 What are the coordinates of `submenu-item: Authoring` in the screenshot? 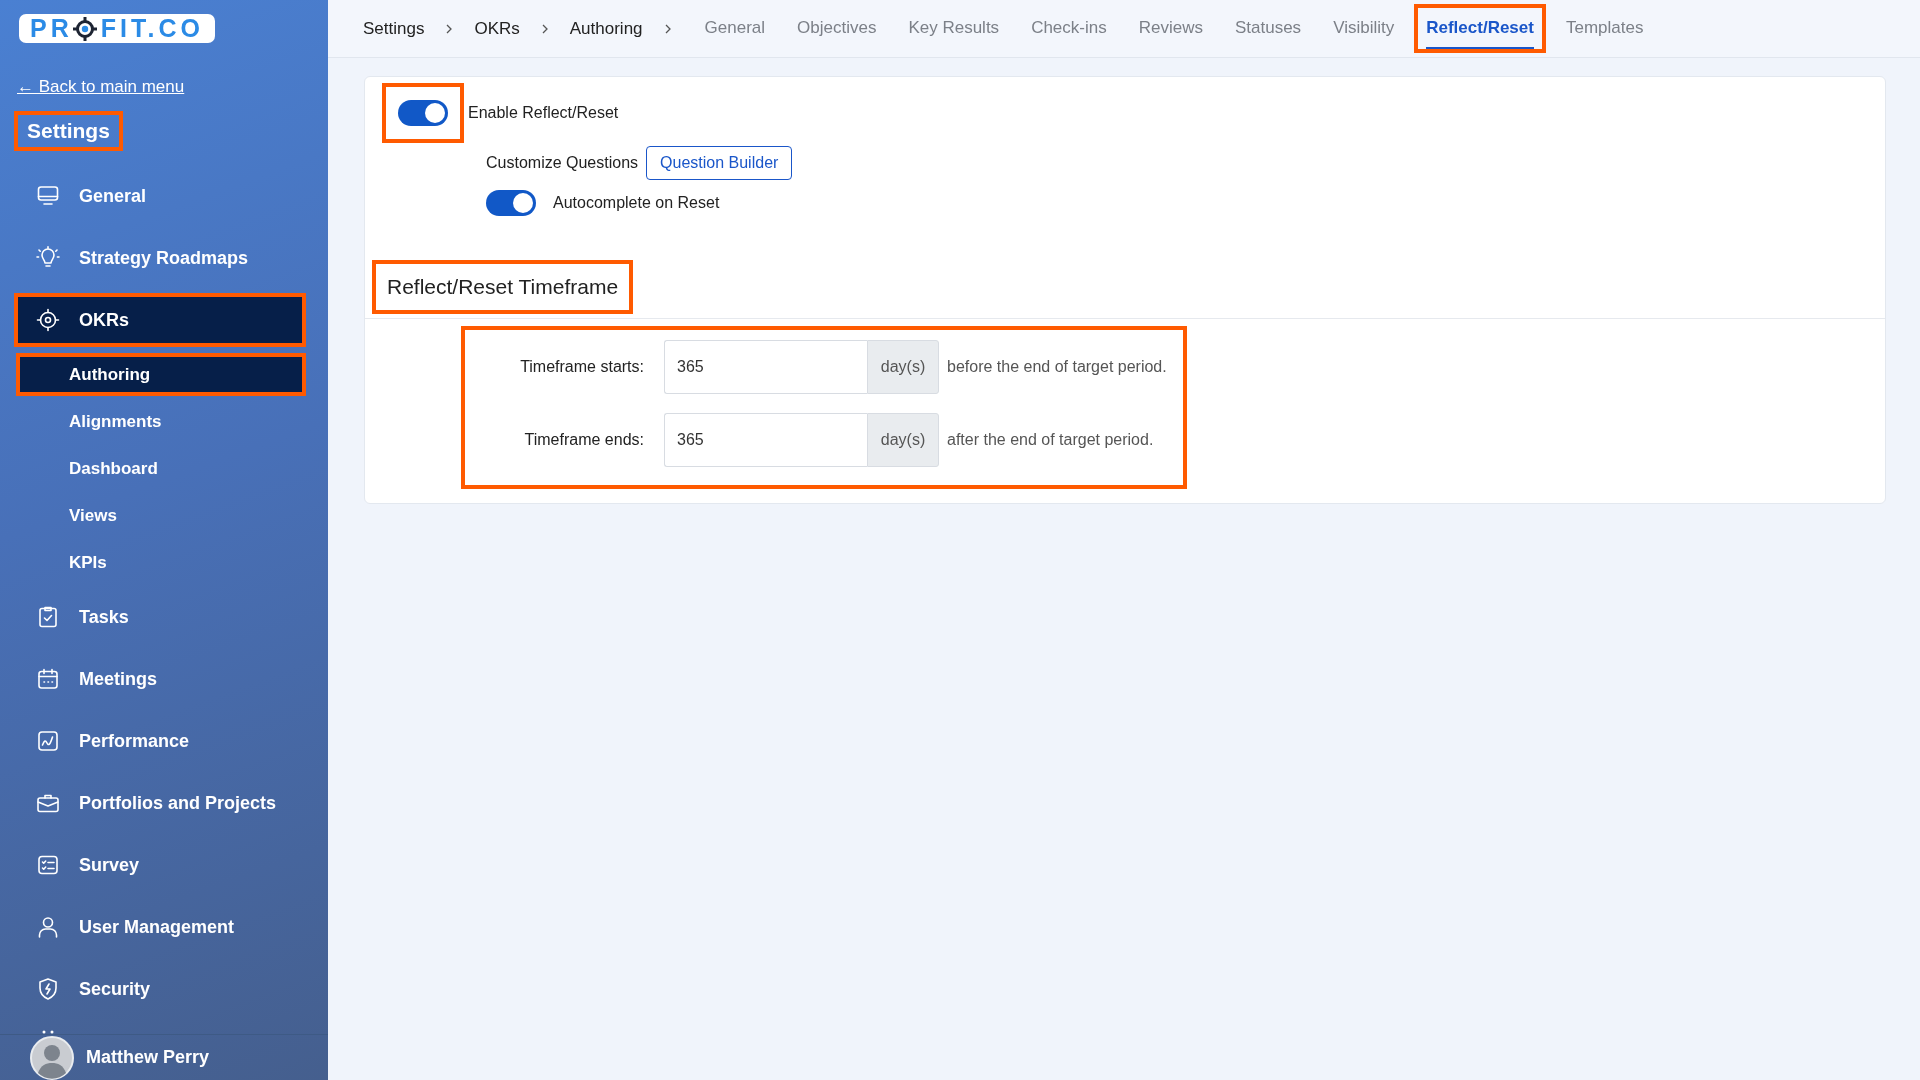 It's located at (161, 374).